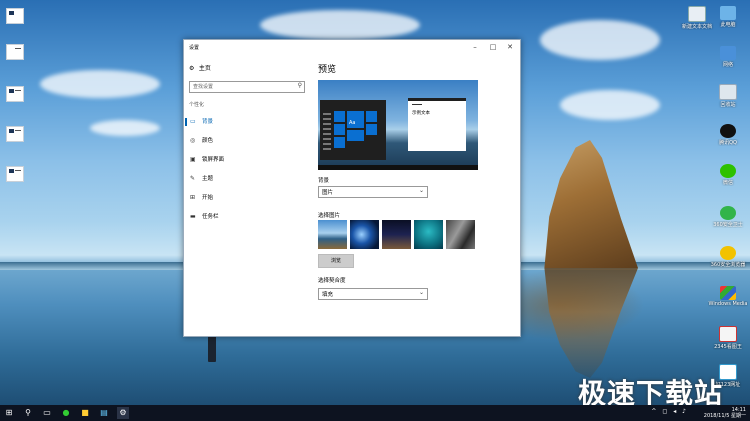  I want to click on computer-icon, so click(728, 13).